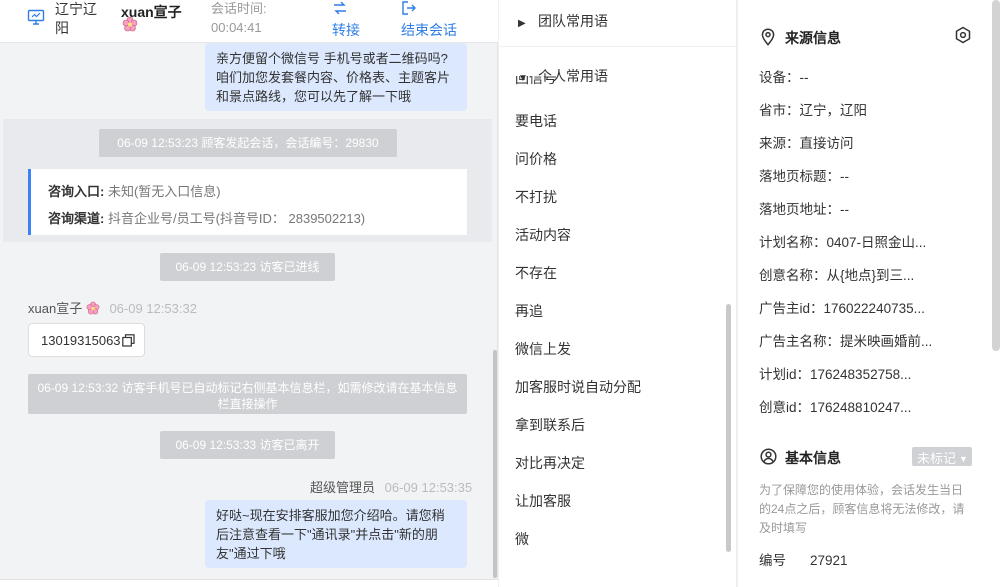  Describe the element at coordinates (428, 487) in the screenshot. I see `agent-message-time: 06-09 12:53:35` at that location.